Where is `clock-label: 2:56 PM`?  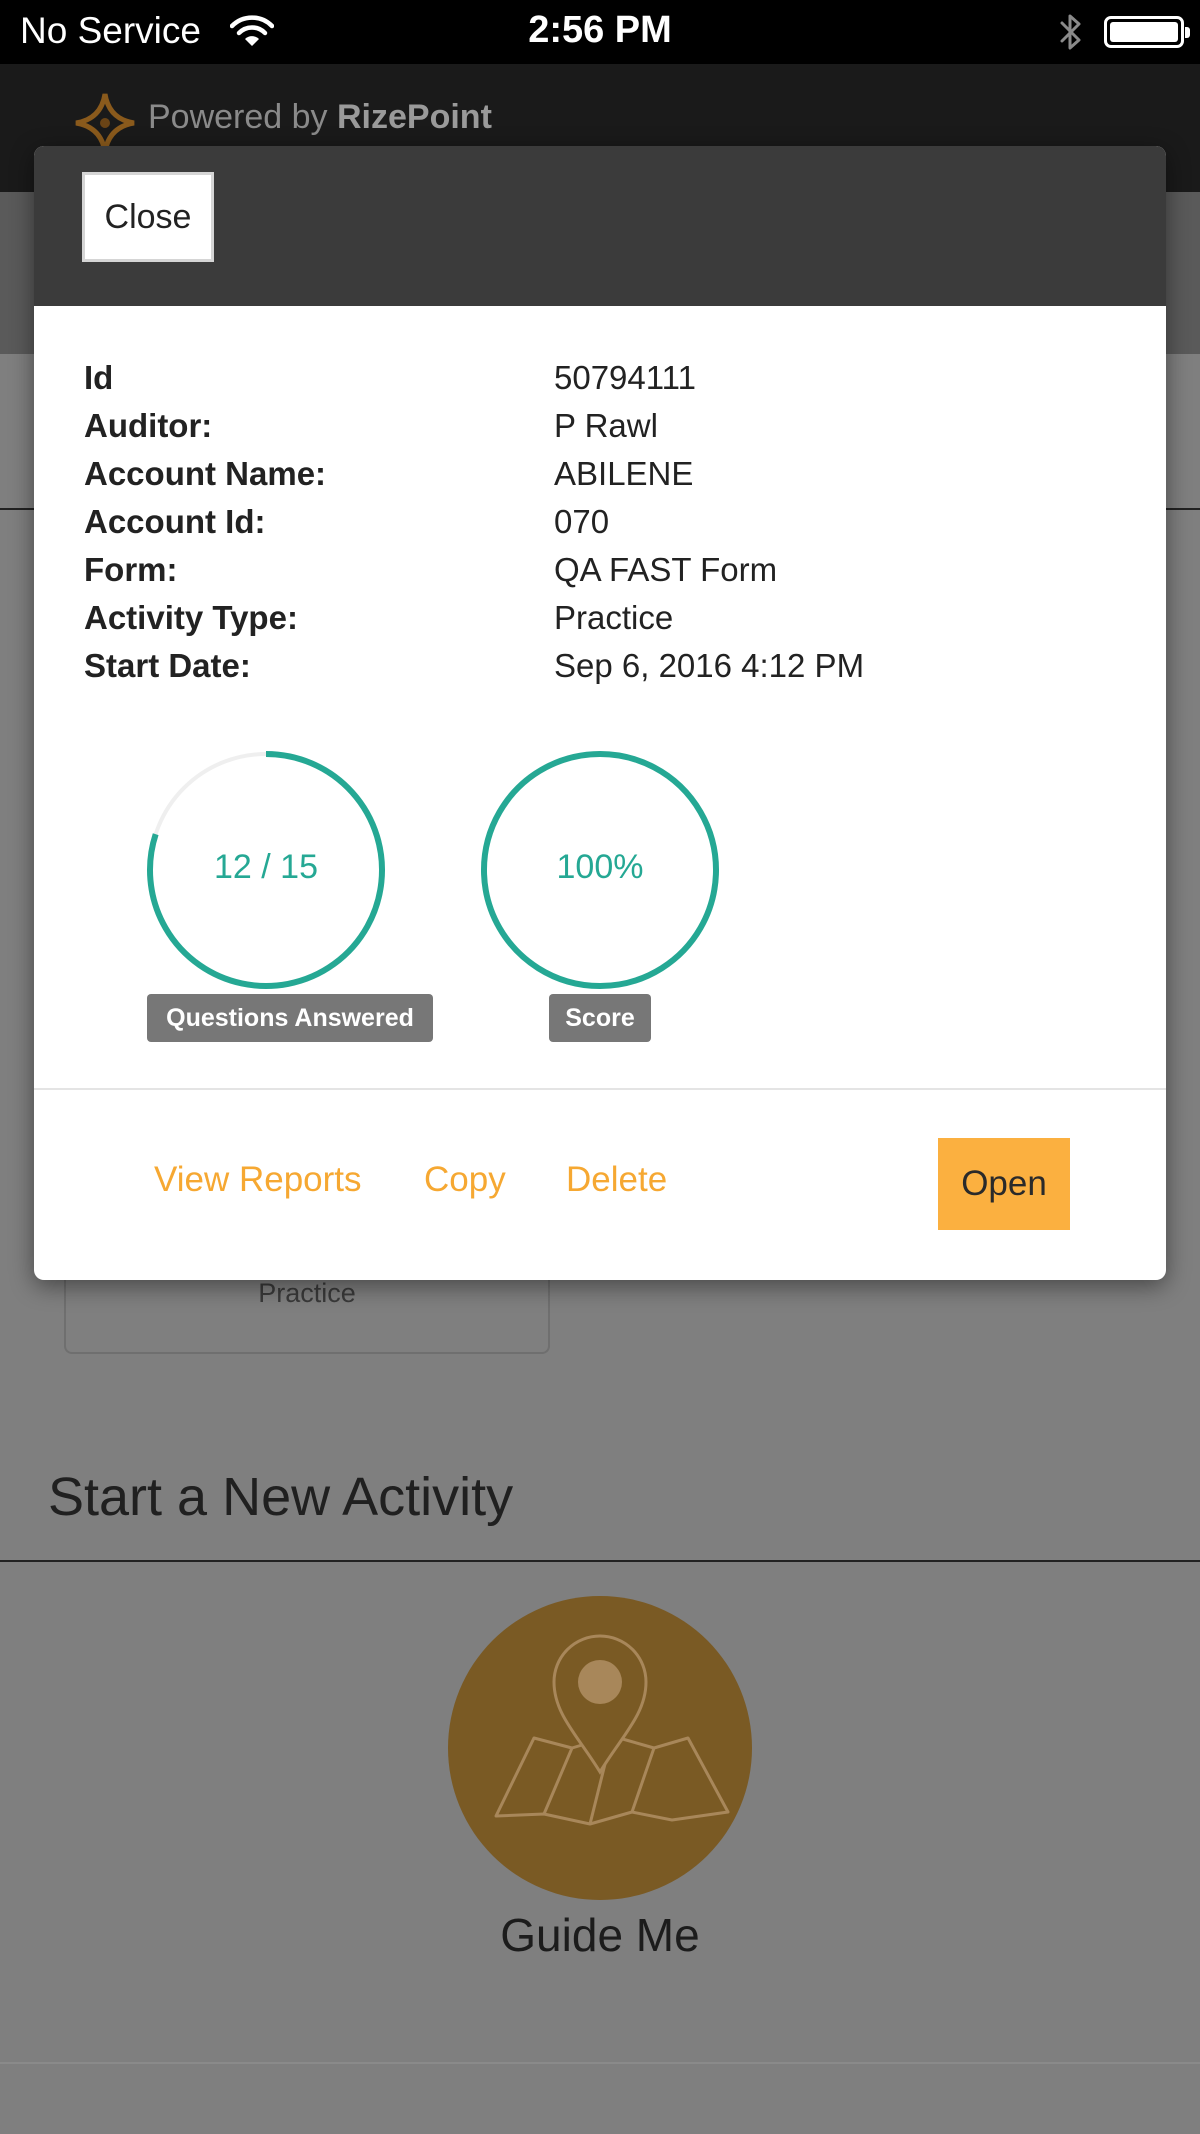
clock-label: 2:56 PM is located at coordinates (600, 30).